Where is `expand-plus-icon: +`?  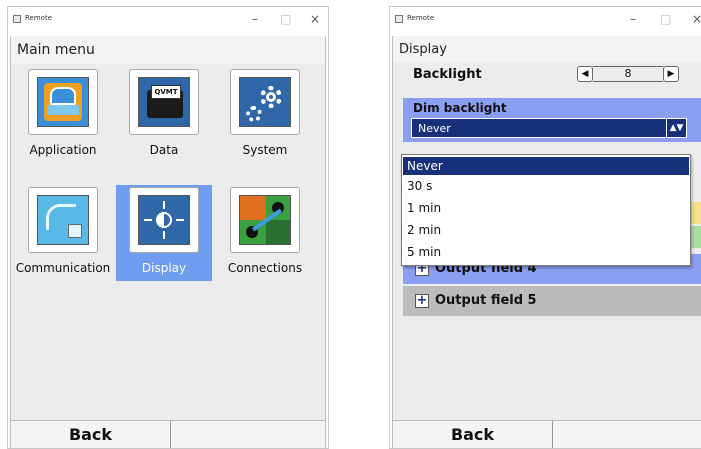
expand-plus-icon: + is located at coordinates (422, 301).